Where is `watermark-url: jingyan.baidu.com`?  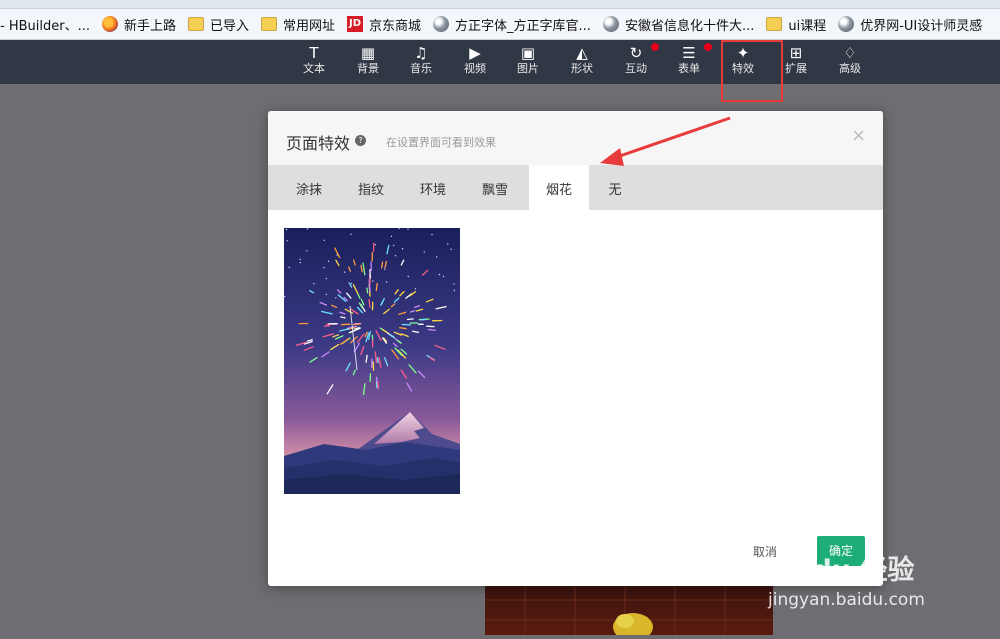 watermark-url: jingyan.baidu.com is located at coordinates (846, 600).